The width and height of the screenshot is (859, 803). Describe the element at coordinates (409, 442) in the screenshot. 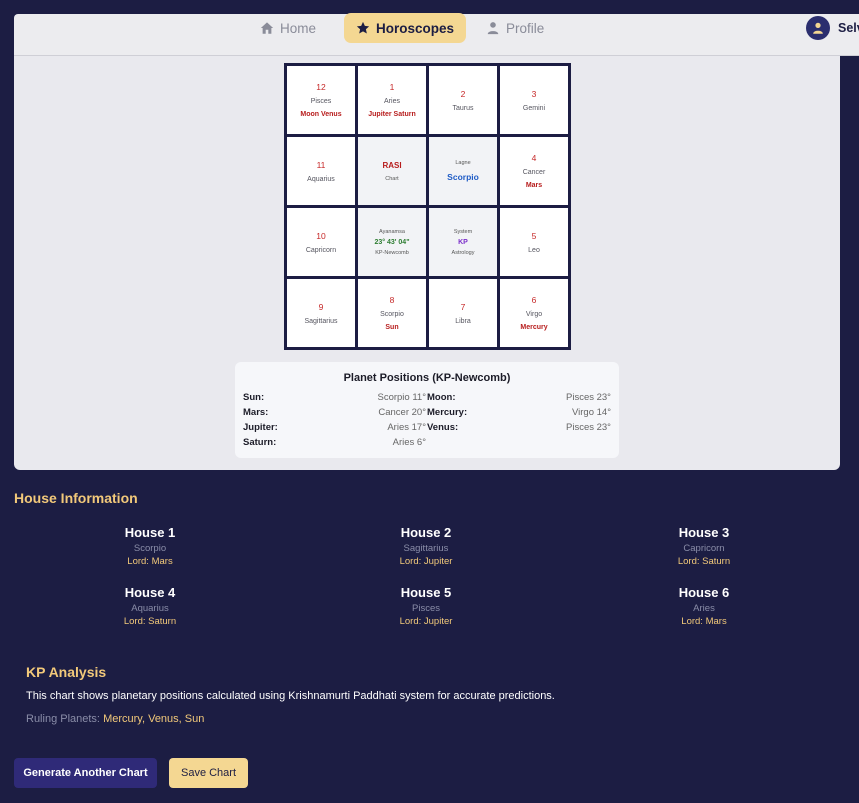

I see `planet-position: Aries 6°` at that location.